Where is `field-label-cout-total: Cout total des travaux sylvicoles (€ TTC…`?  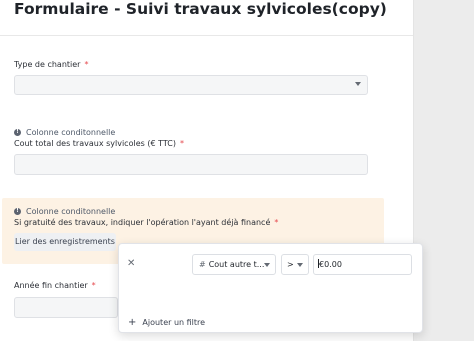 field-label-cout-total: Cout total des travaux sylvicoles (€ TTC… is located at coordinates (99, 143).